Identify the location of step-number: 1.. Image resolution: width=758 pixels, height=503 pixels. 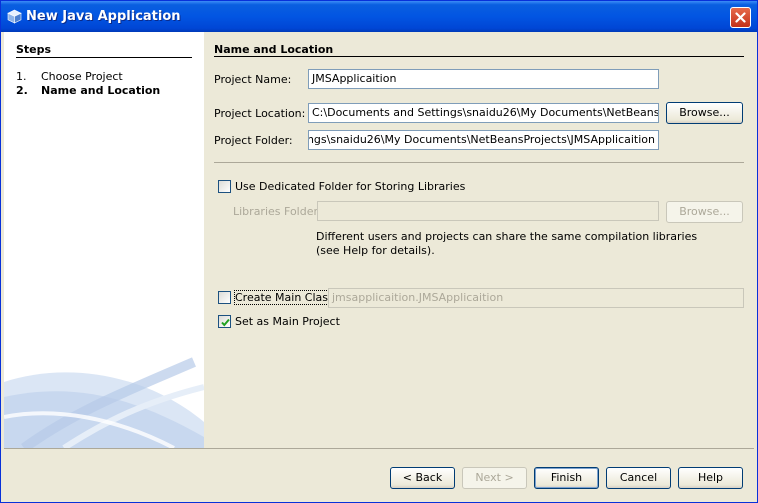
(21, 76).